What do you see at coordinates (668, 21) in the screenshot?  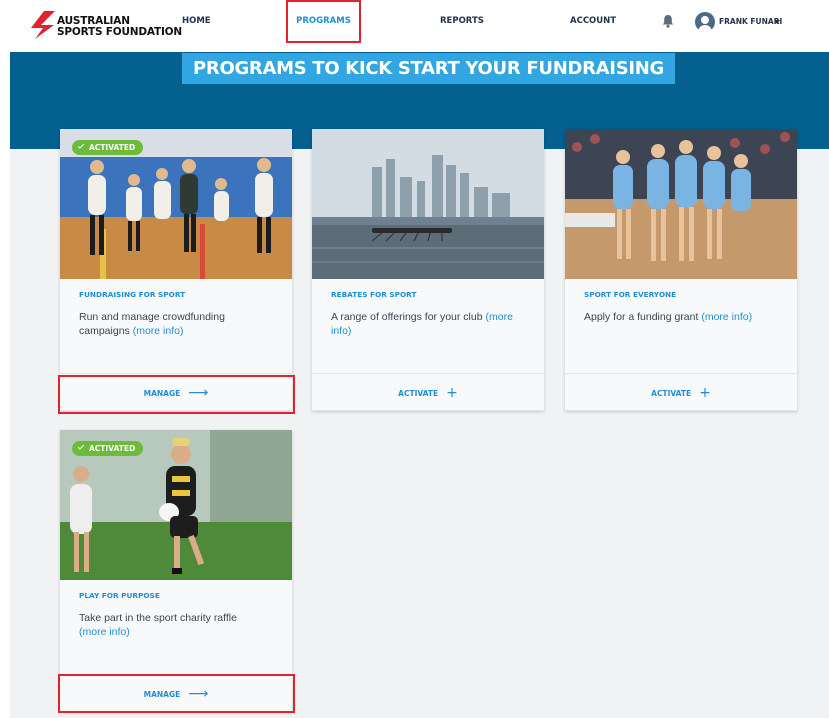 I see `bell-icon` at bounding box center [668, 21].